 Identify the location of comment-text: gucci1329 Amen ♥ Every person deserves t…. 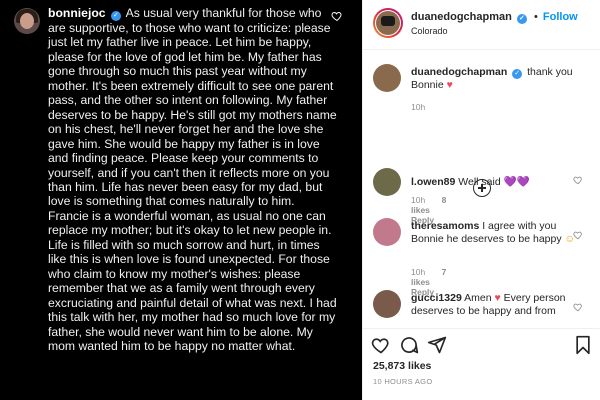
(496, 305).